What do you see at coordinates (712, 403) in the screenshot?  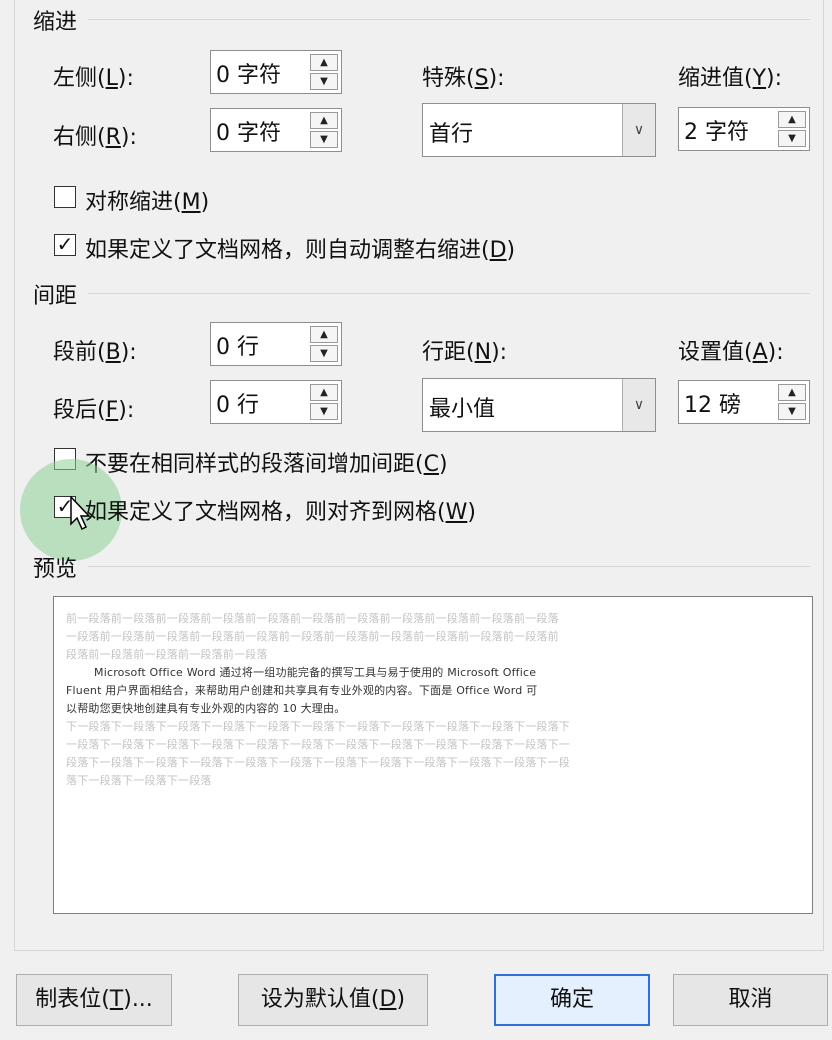 I see `spacing-at-value: 12 磅` at bounding box center [712, 403].